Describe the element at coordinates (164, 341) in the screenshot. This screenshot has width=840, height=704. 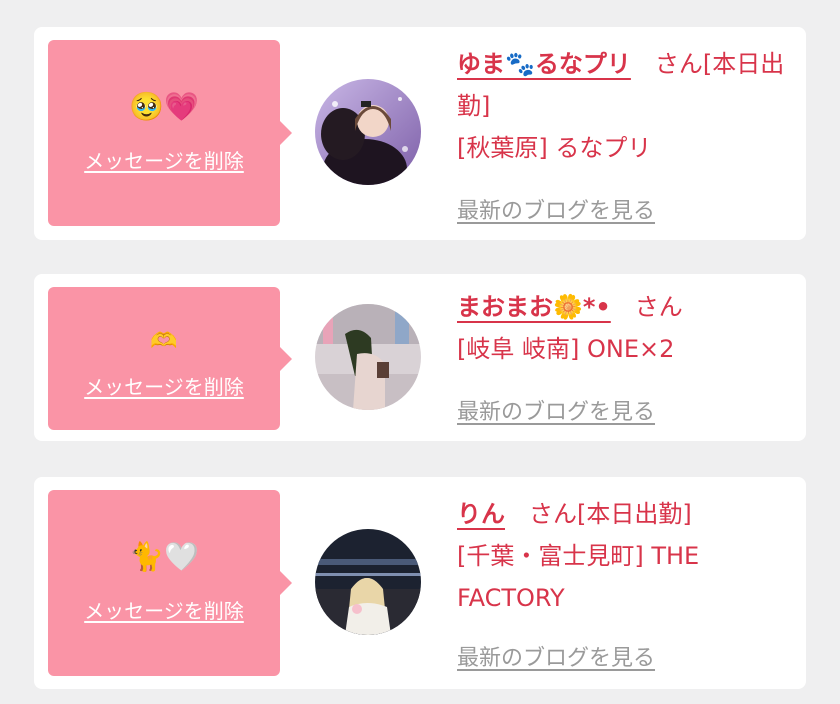
I see `message-emoji: 🫶` at that location.